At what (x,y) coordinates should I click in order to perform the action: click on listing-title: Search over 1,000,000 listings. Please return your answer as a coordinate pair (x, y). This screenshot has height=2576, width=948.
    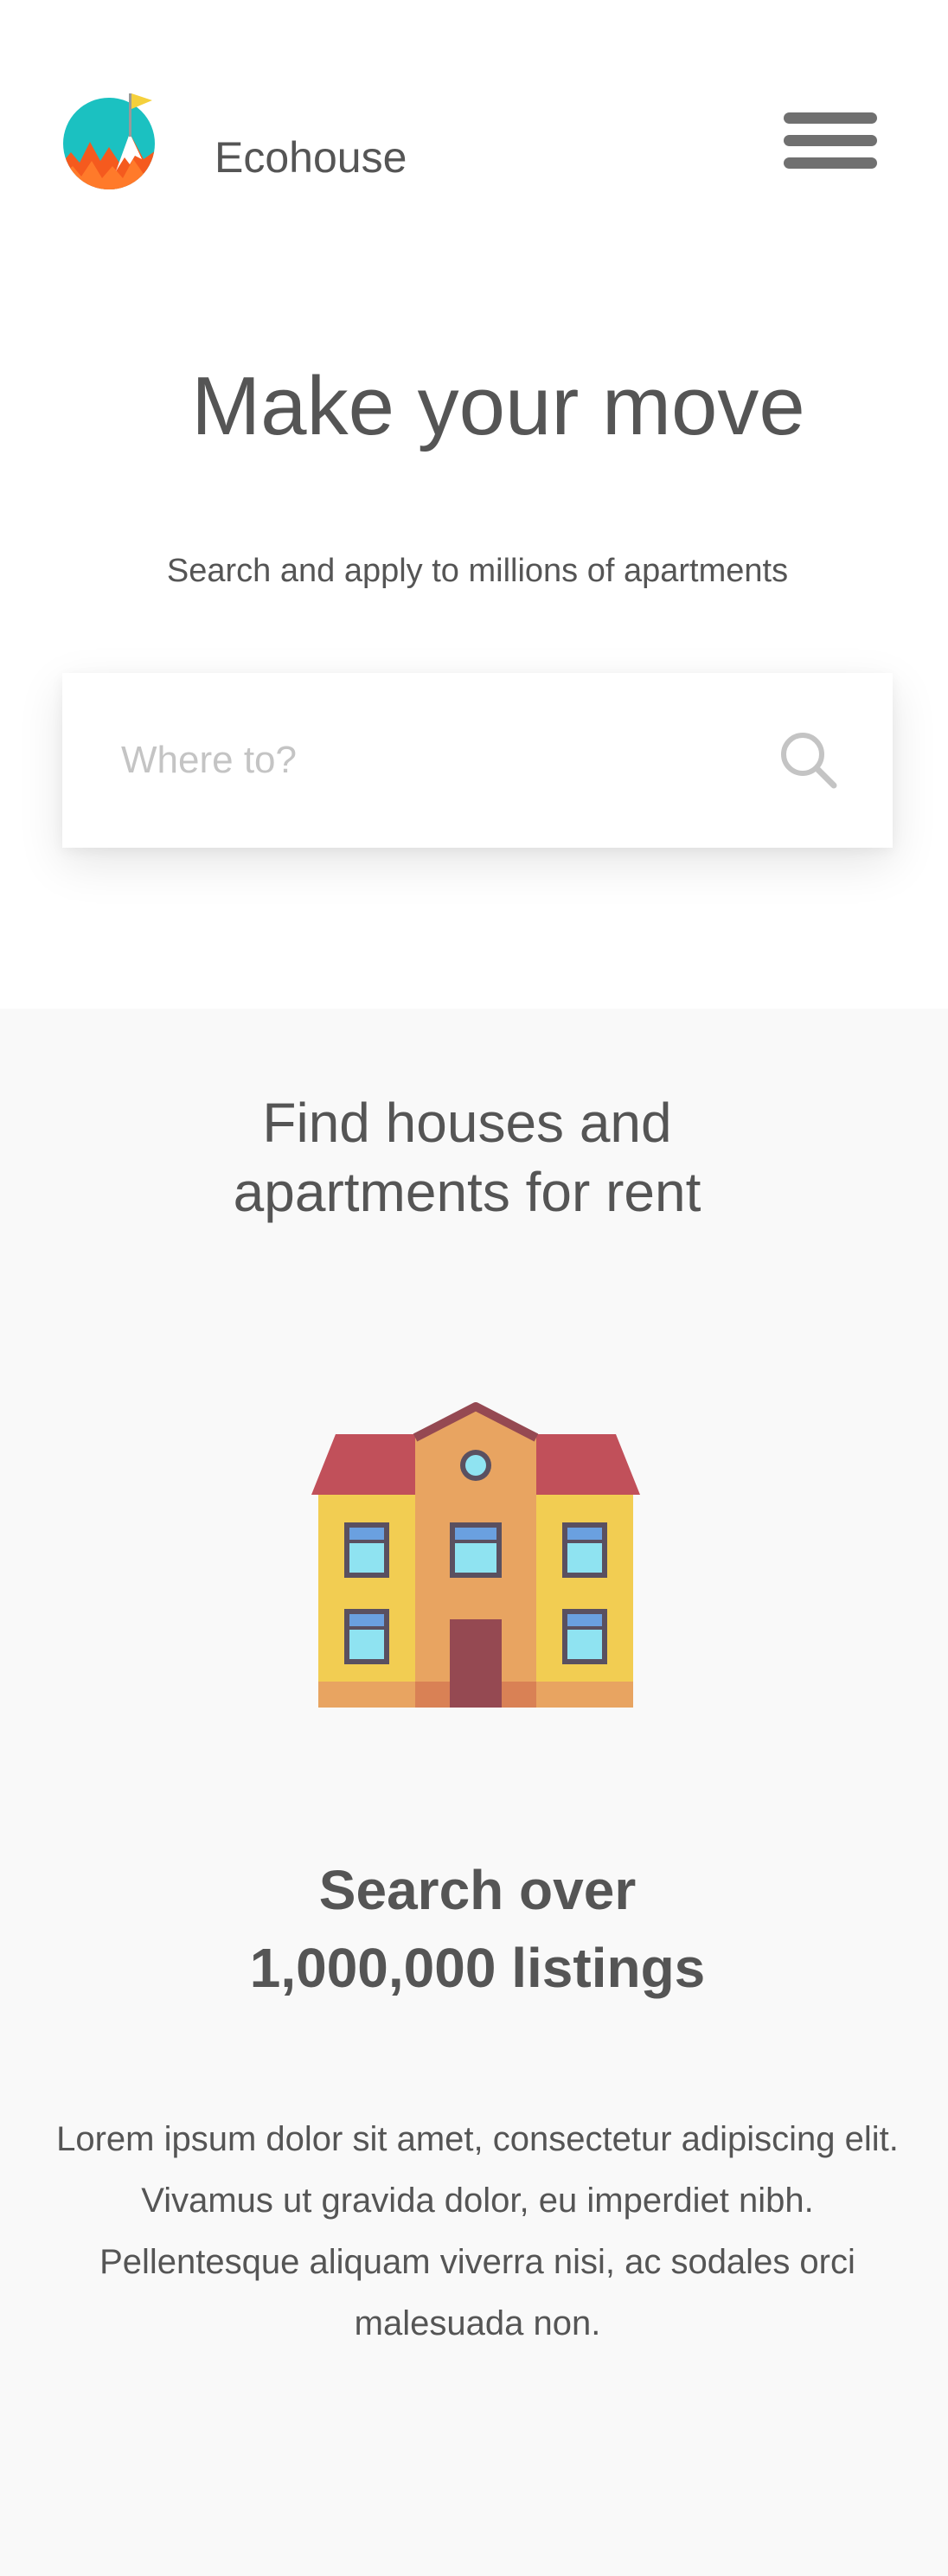
    Looking at the image, I should click on (474, 1929).